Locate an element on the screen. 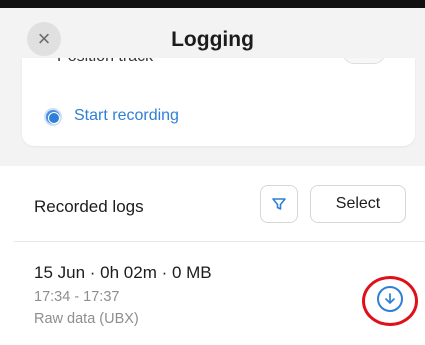 Image resolution: width=425 pixels, height=345 pixels. status-bar is located at coordinates (212, 4).